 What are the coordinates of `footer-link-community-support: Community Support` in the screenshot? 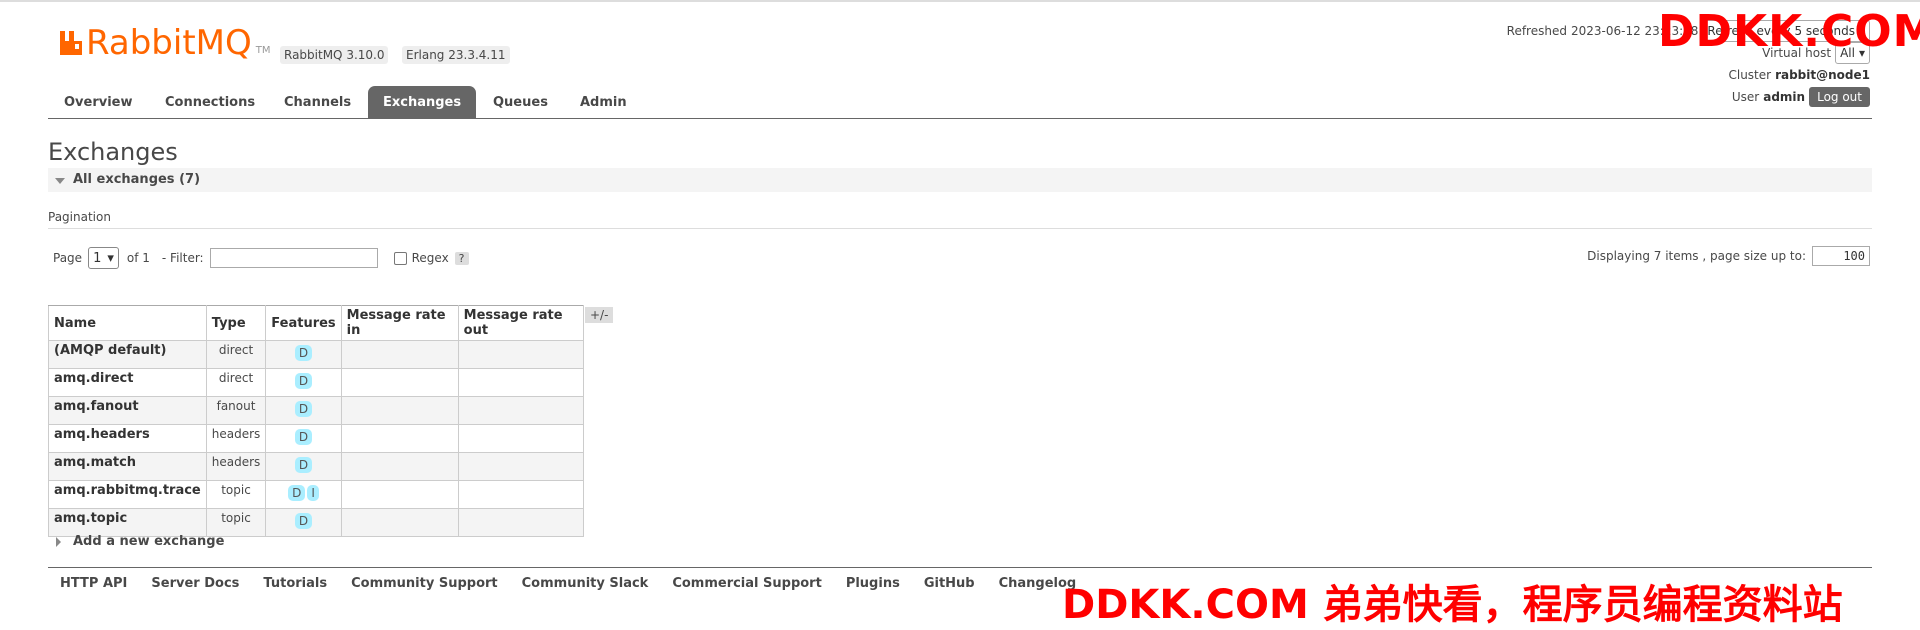 It's located at (424, 583).